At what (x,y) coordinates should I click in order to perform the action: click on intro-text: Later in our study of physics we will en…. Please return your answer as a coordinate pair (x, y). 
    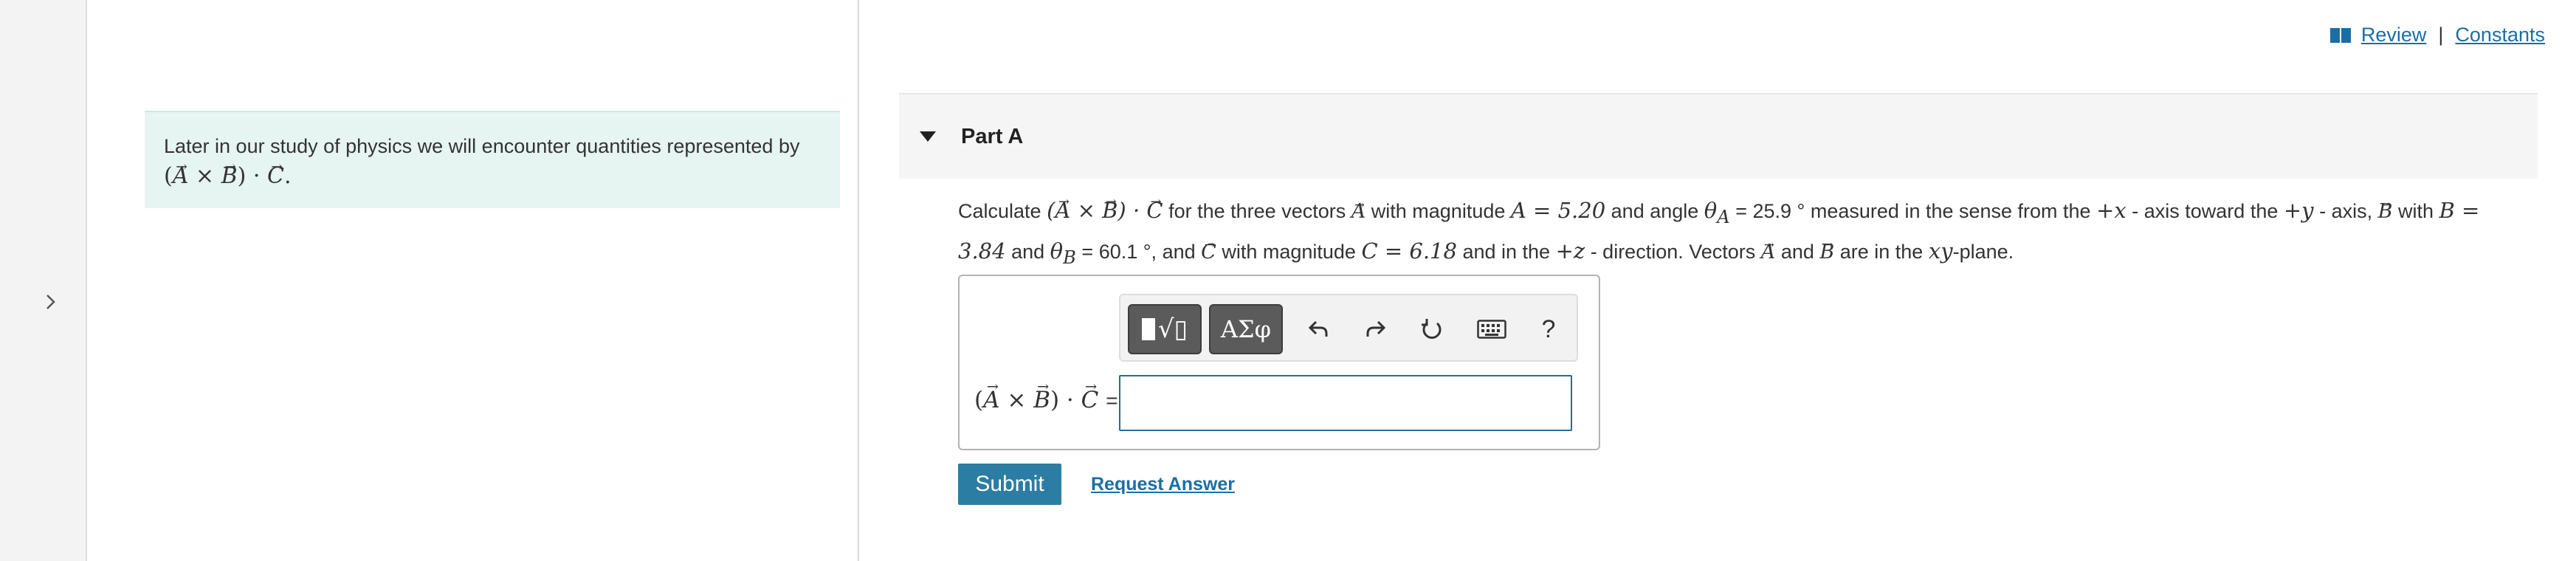
    Looking at the image, I should click on (482, 146).